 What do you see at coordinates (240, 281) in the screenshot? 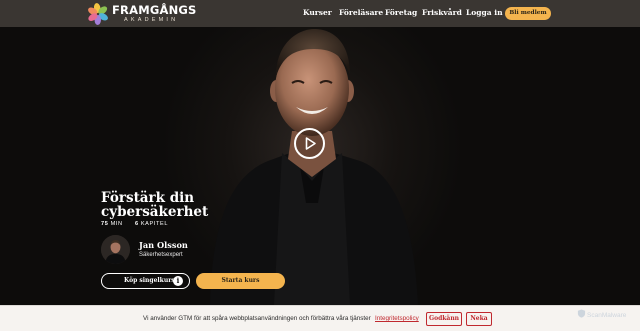
I see `start-course-button: Starta kurs` at bounding box center [240, 281].